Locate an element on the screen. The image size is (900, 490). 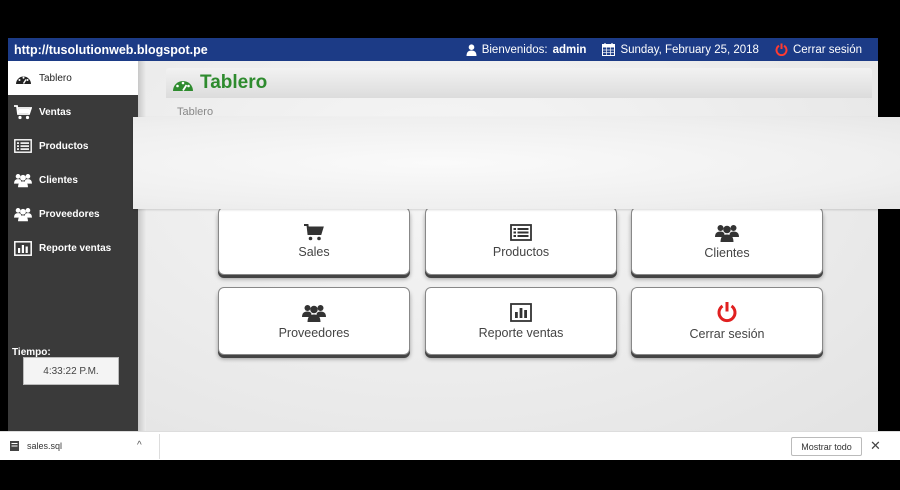
tile-proveedores: Proveedores is located at coordinates (314, 321).